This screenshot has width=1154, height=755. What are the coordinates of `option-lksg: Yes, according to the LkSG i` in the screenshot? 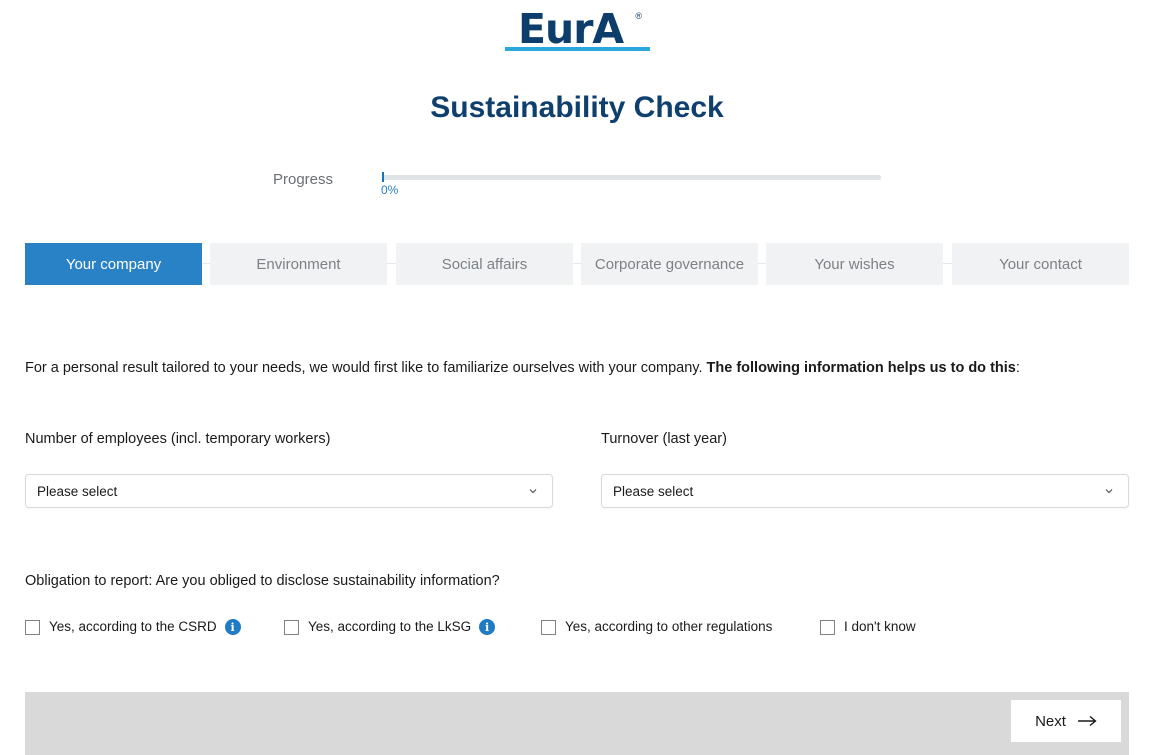 It's located at (390, 627).